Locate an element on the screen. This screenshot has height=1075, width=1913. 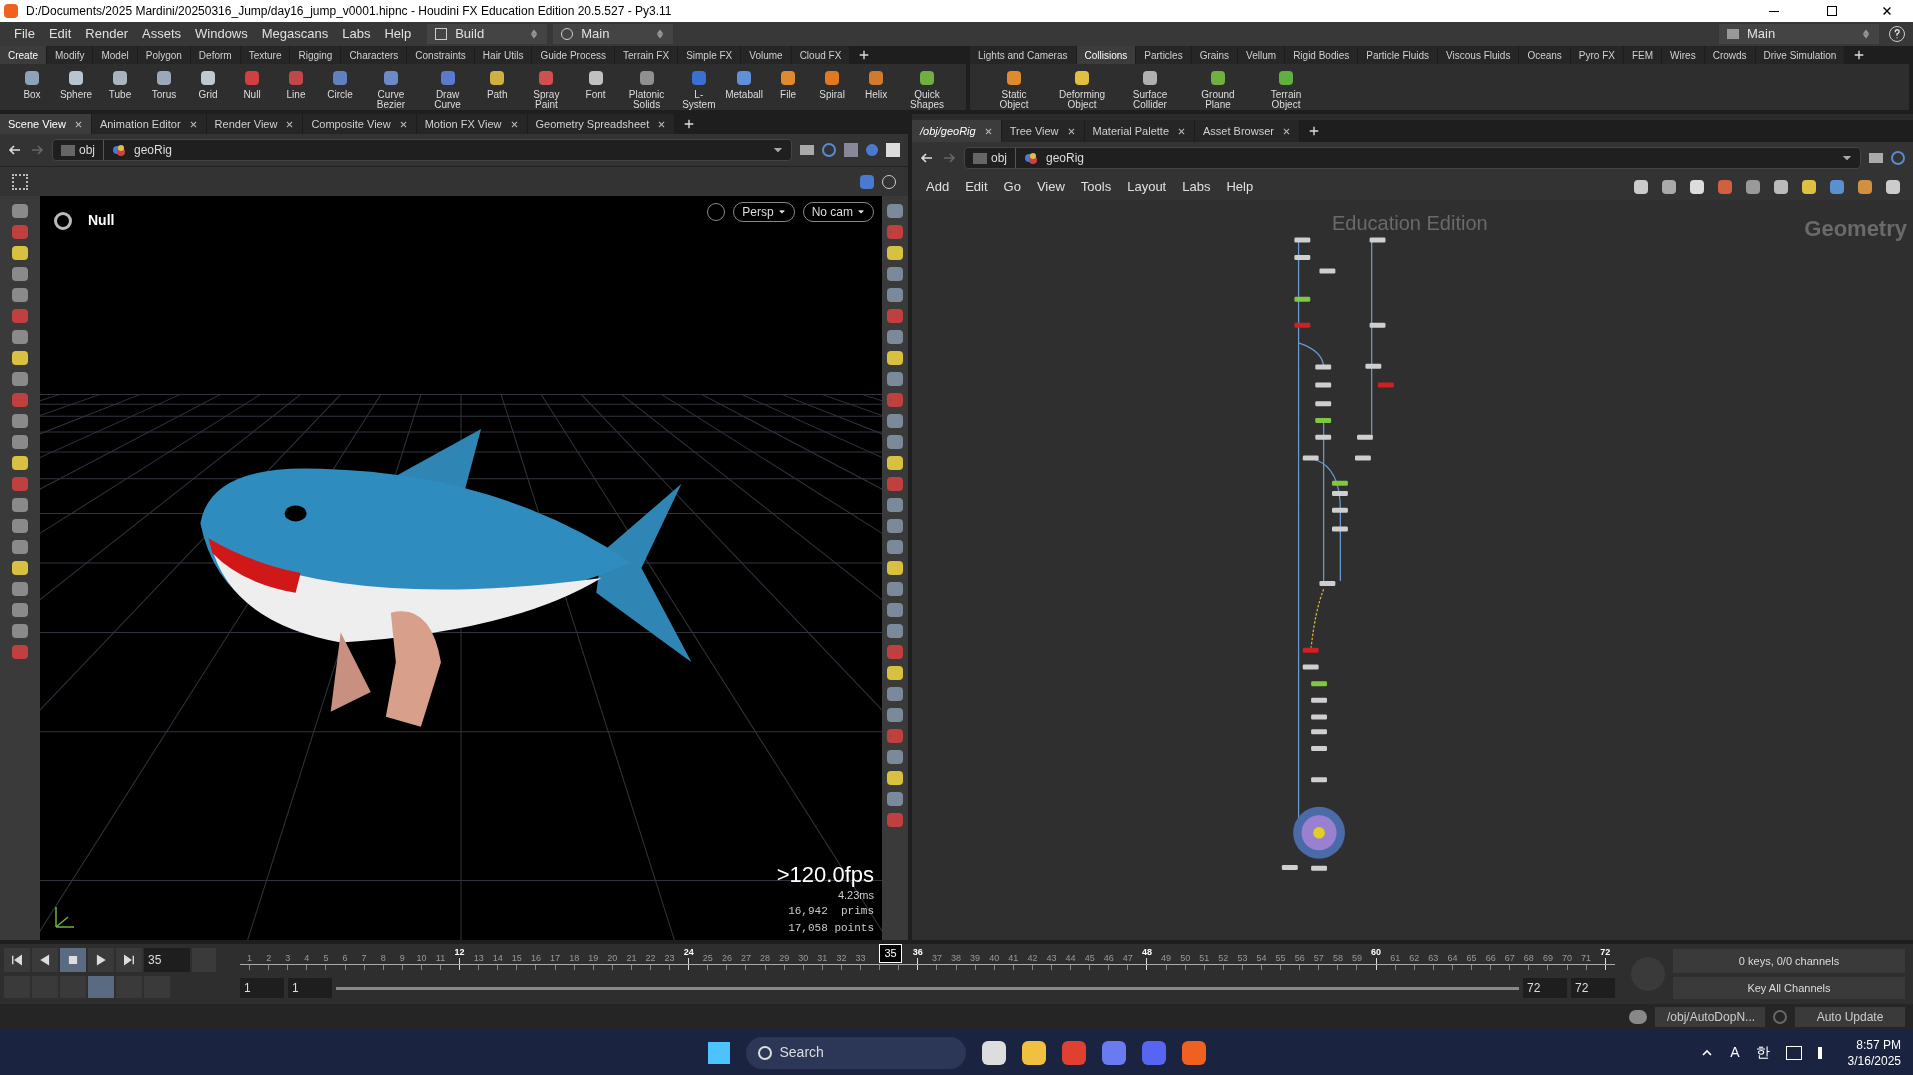
shelf-tool: Terrain Object is located at coordinates (1286, 89).